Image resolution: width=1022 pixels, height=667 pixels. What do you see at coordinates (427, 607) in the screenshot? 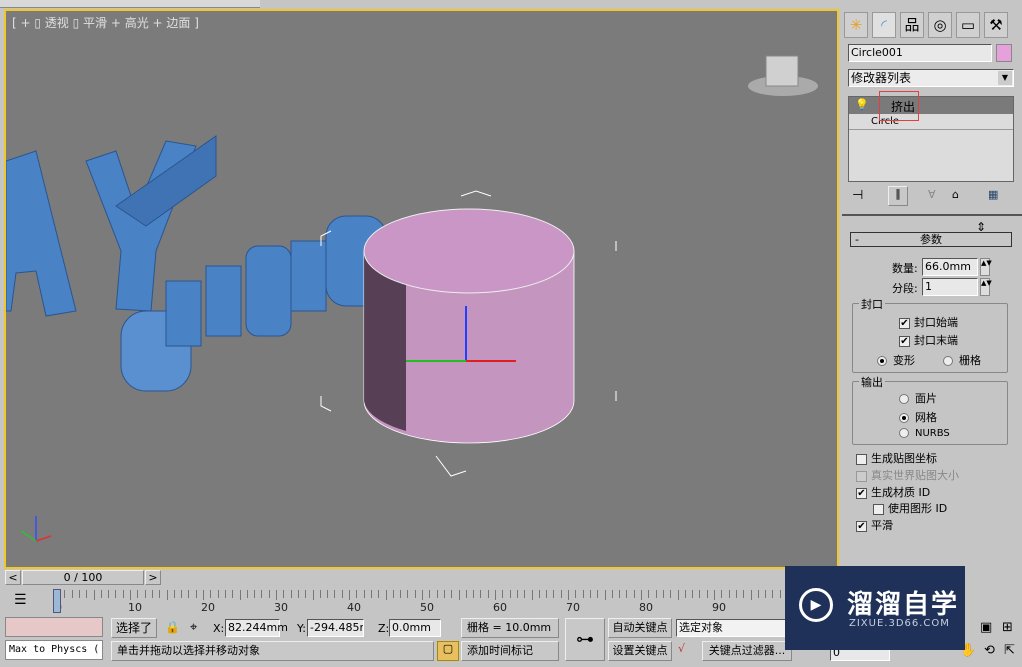
I see `timeline-tick-label: 50` at bounding box center [427, 607].